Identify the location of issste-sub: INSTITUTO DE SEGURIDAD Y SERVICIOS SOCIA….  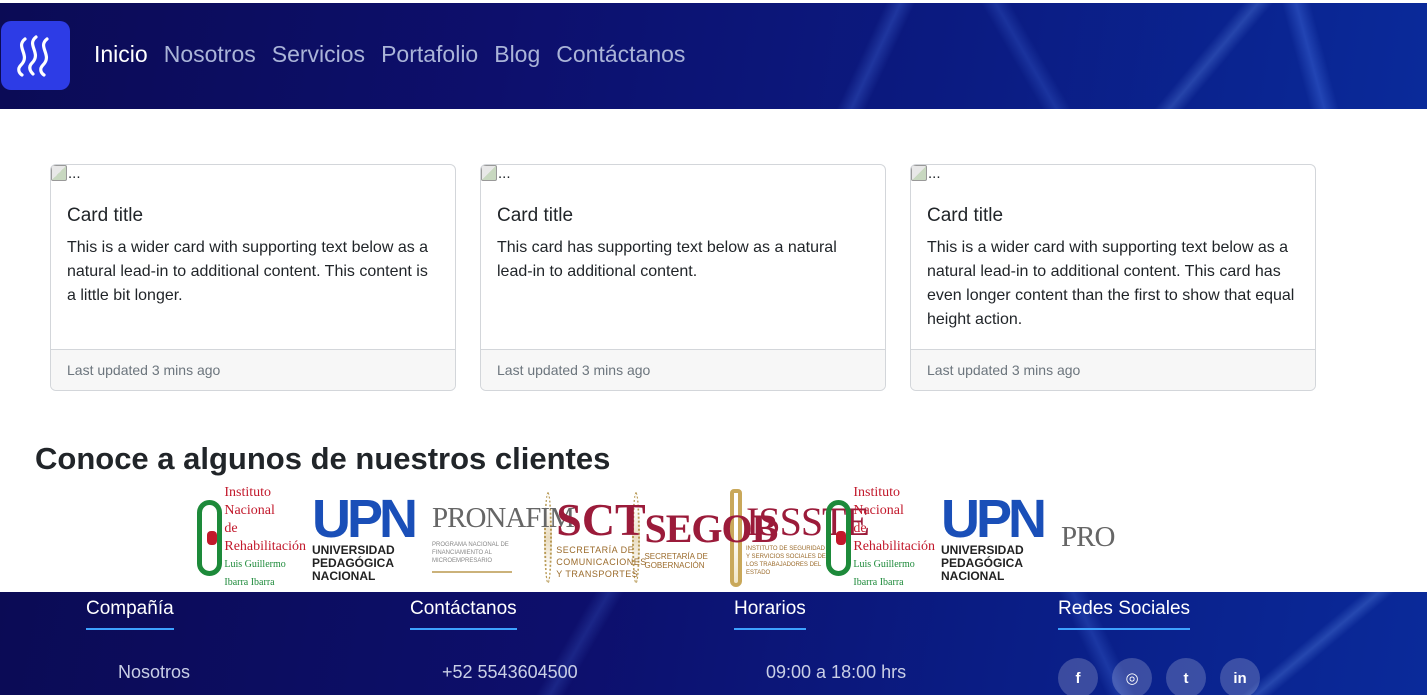
(786, 561).